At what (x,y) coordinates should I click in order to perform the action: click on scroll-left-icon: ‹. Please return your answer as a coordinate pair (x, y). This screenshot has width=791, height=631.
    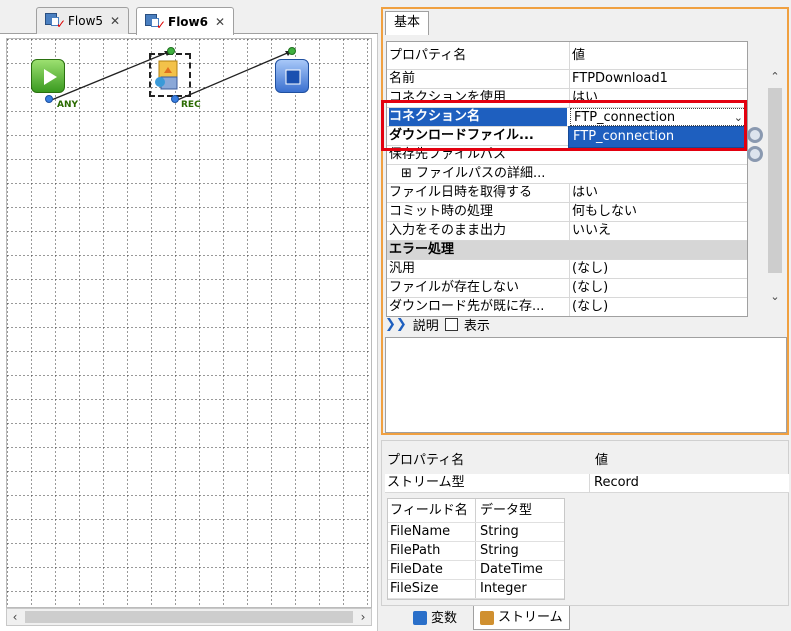
    Looking at the image, I should click on (15, 617).